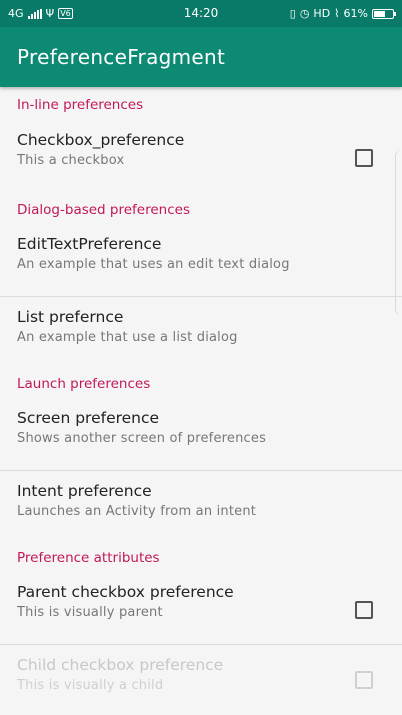  What do you see at coordinates (89, 244) in the screenshot?
I see `preference-title: EditTextPreference` at bounding box center [89, 244].